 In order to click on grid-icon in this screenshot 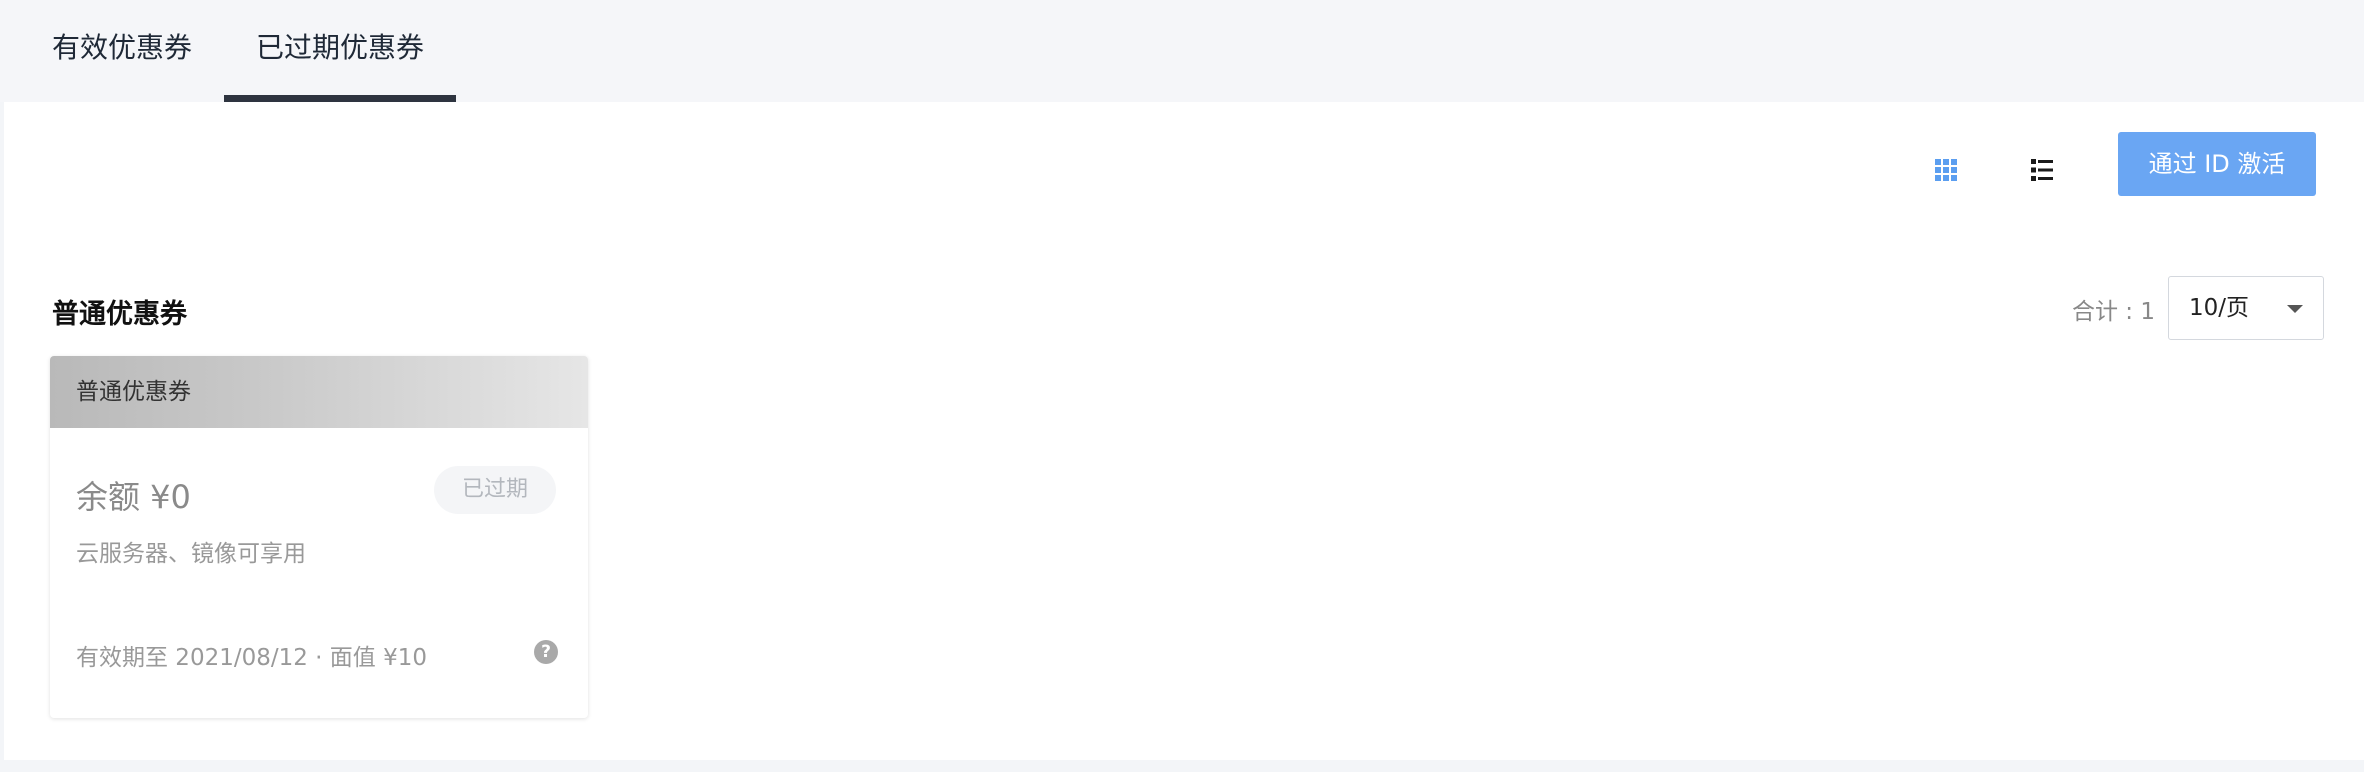, I will do `click(1946, 170)`.